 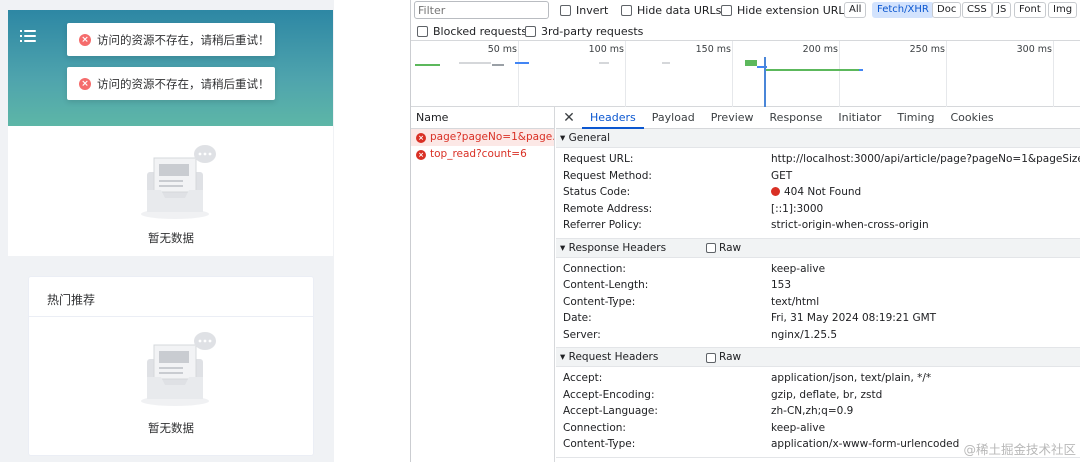 What do you see at coordinates (1063, 10) in the screenshot?
I see `type-filter-img: Img` at bounding box center [1063, 10].